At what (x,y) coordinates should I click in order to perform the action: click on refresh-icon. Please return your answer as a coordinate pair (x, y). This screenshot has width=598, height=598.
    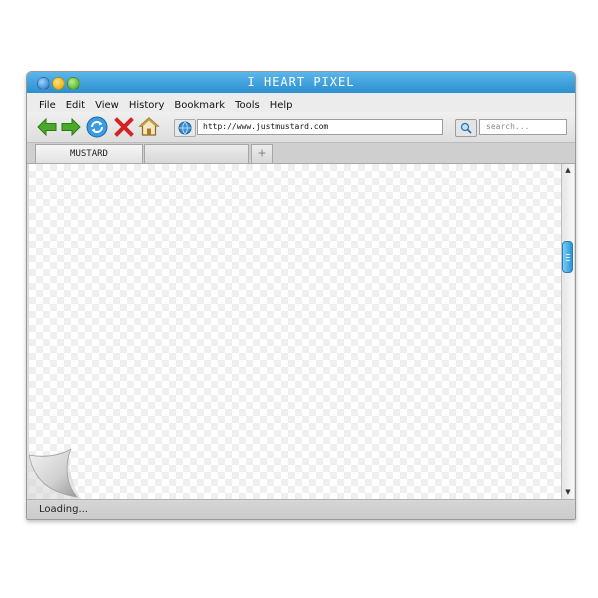
    Looking at the image, I should click on (97, 127).